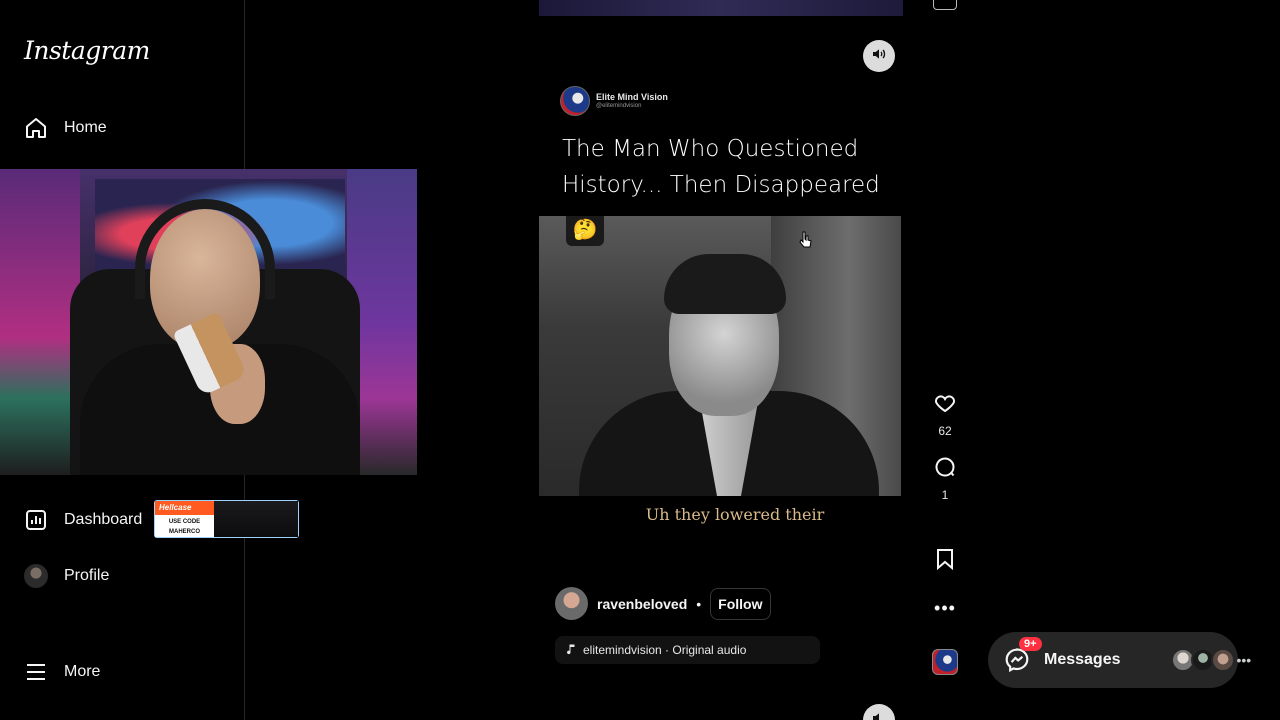 Image resolution: width=1280 pixels, height=720 pixels. What do you see at coordinates (945, 431) in the screenshot?
I see `like-count: 62` at bounding box center [945, 431].